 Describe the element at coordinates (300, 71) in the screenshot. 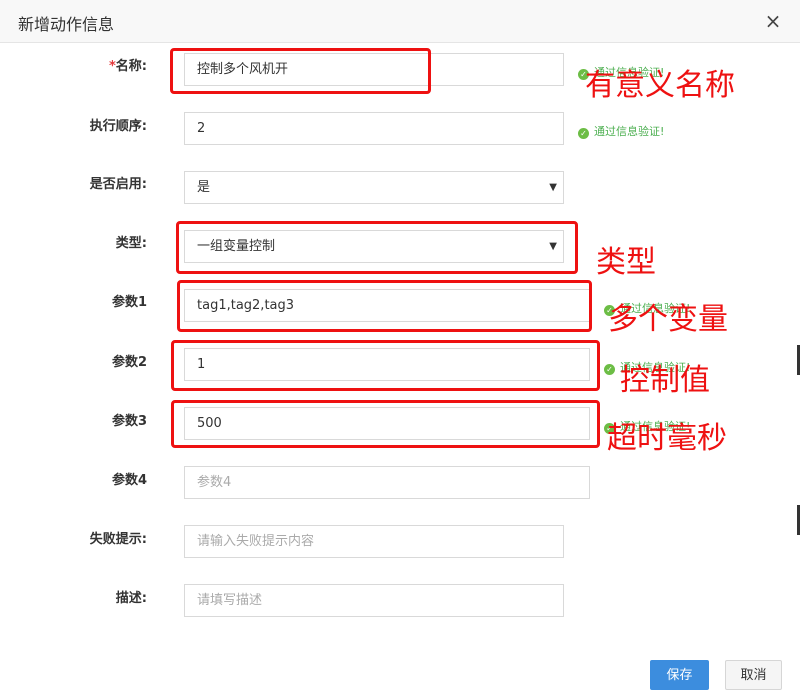

I see `annotation-box-name` at that location.